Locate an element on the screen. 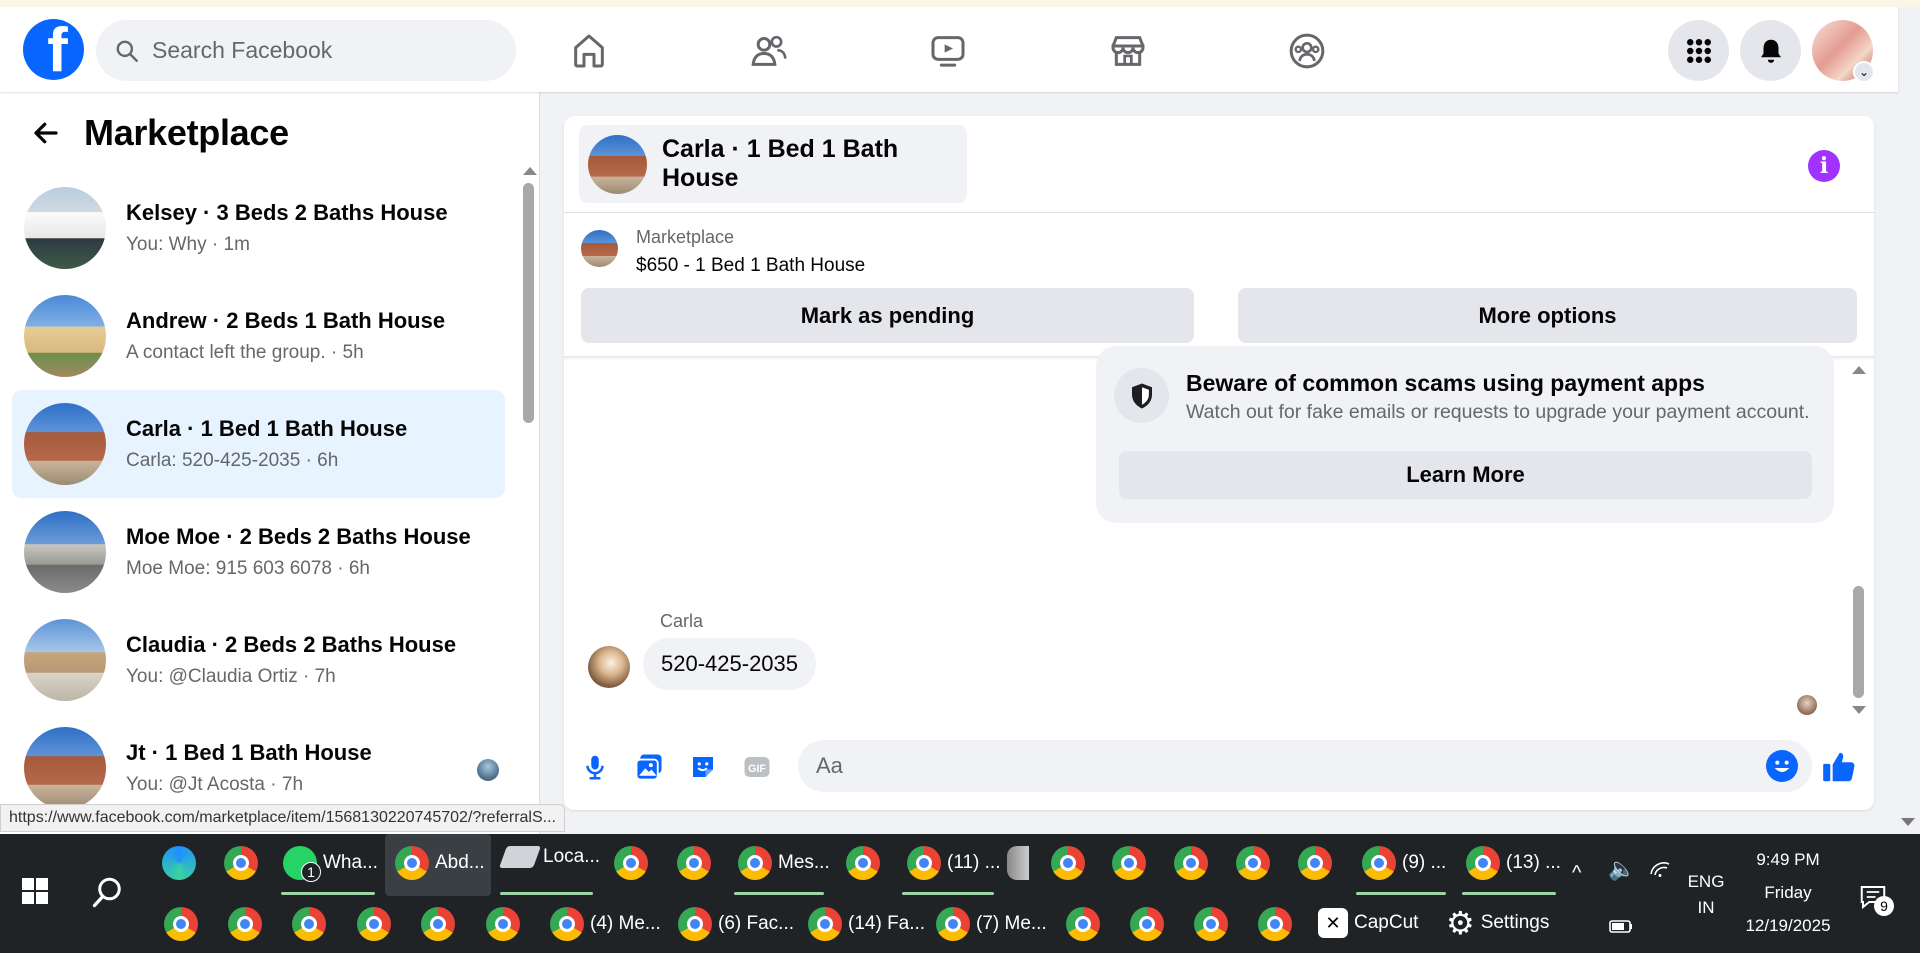 This screenshot has width=1920, height=953. language-indicator: ENG IN is located at coordinates (1706, 895).